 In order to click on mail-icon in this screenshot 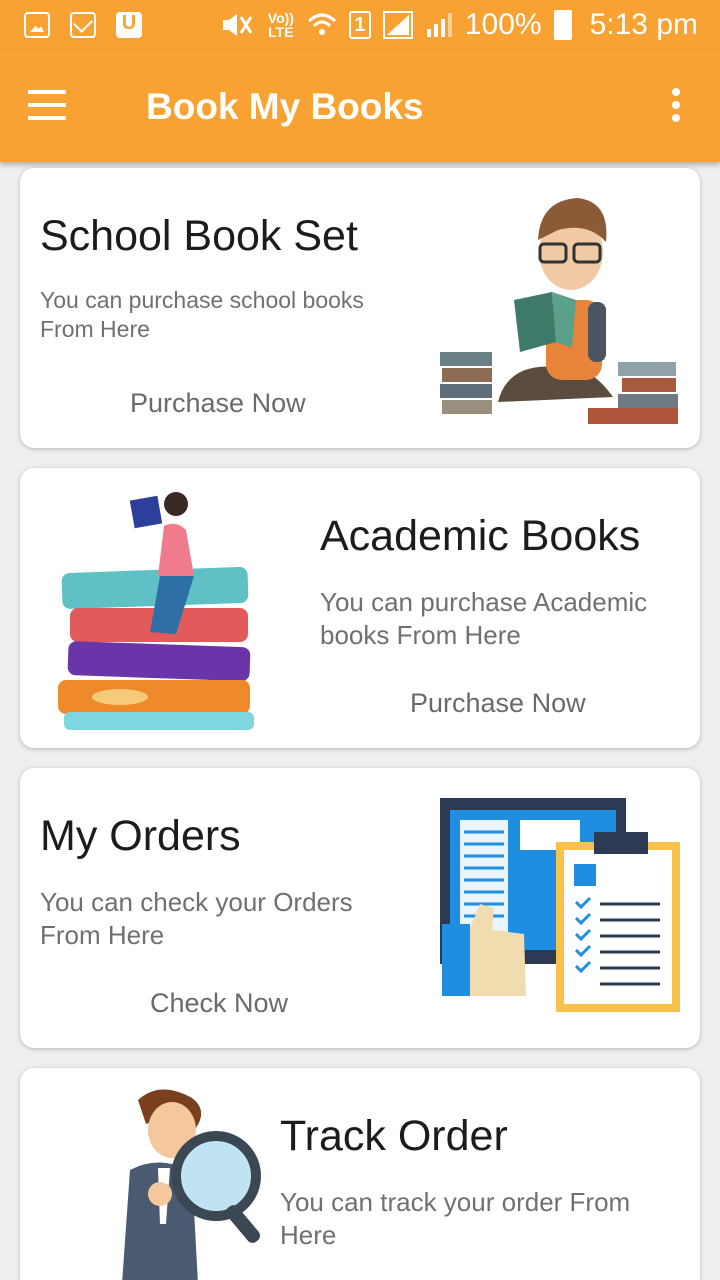, I will do `click(83, 25)`.